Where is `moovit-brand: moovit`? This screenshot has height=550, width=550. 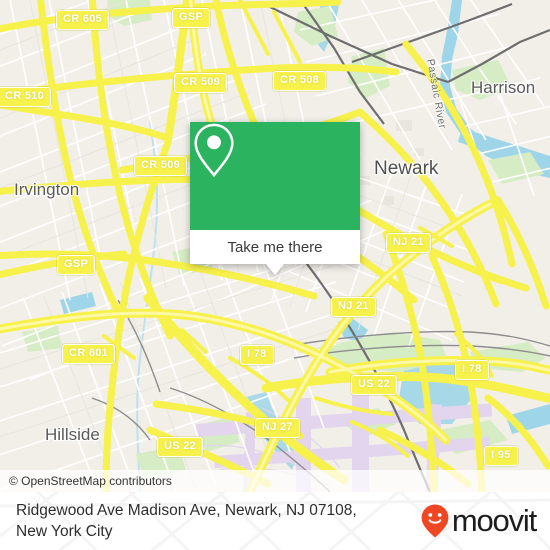
moovit-brand: moovit is located at coordinates (478, 521).